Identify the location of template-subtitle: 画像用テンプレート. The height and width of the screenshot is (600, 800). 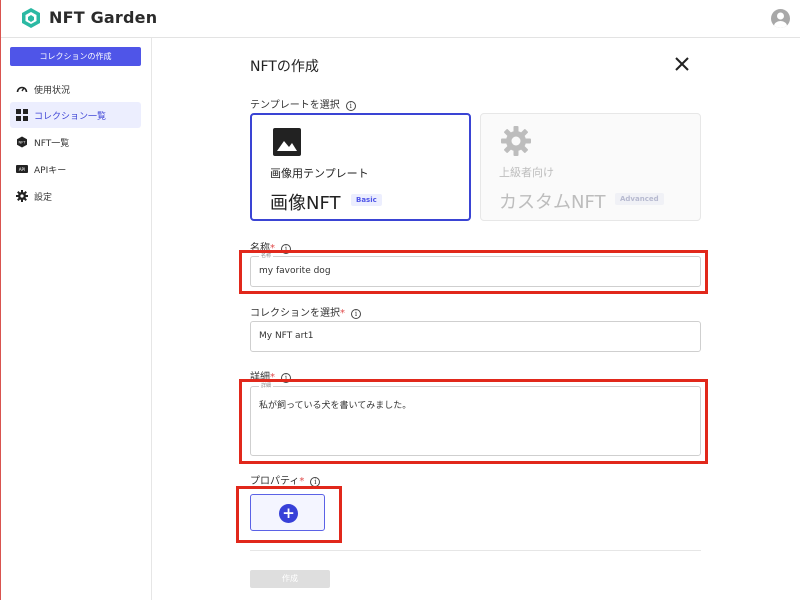
(319, 173).